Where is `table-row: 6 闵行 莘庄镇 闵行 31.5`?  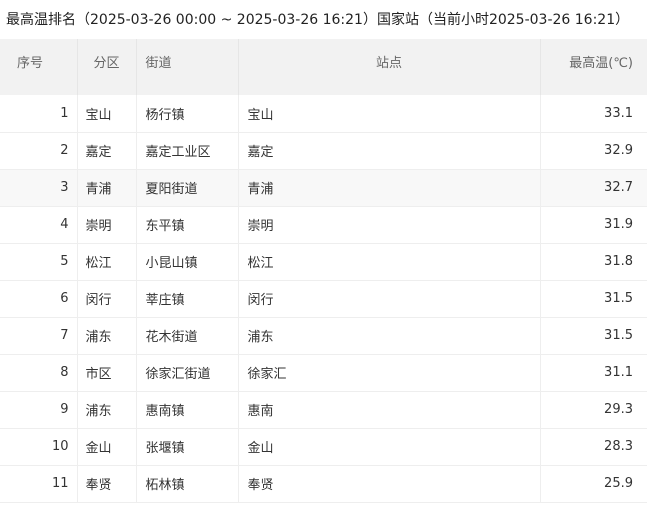
table-row: 6 闵行 莘庄镇 闵行 31.5 is located at coordinates (323, 299).